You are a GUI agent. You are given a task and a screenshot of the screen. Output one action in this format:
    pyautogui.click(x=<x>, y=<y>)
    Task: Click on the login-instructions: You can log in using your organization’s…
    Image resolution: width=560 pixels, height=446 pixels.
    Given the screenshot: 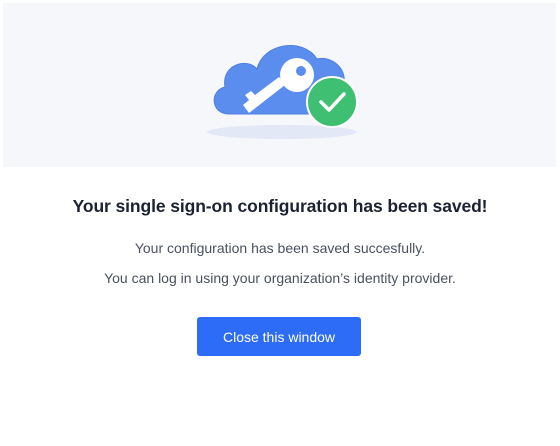 What is the action you would take?
    pyautogui.click(x=280, y=278)
    